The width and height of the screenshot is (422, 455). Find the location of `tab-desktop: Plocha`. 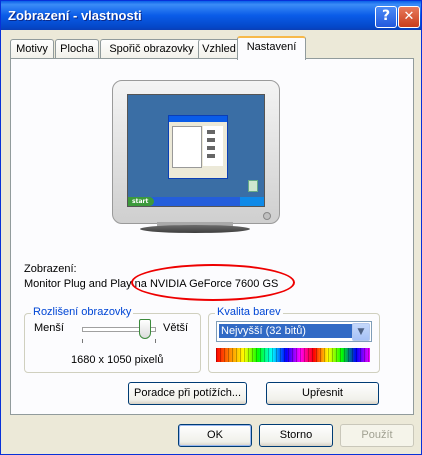

tab-desktop: Plocha is located at coordinates (77, 48).